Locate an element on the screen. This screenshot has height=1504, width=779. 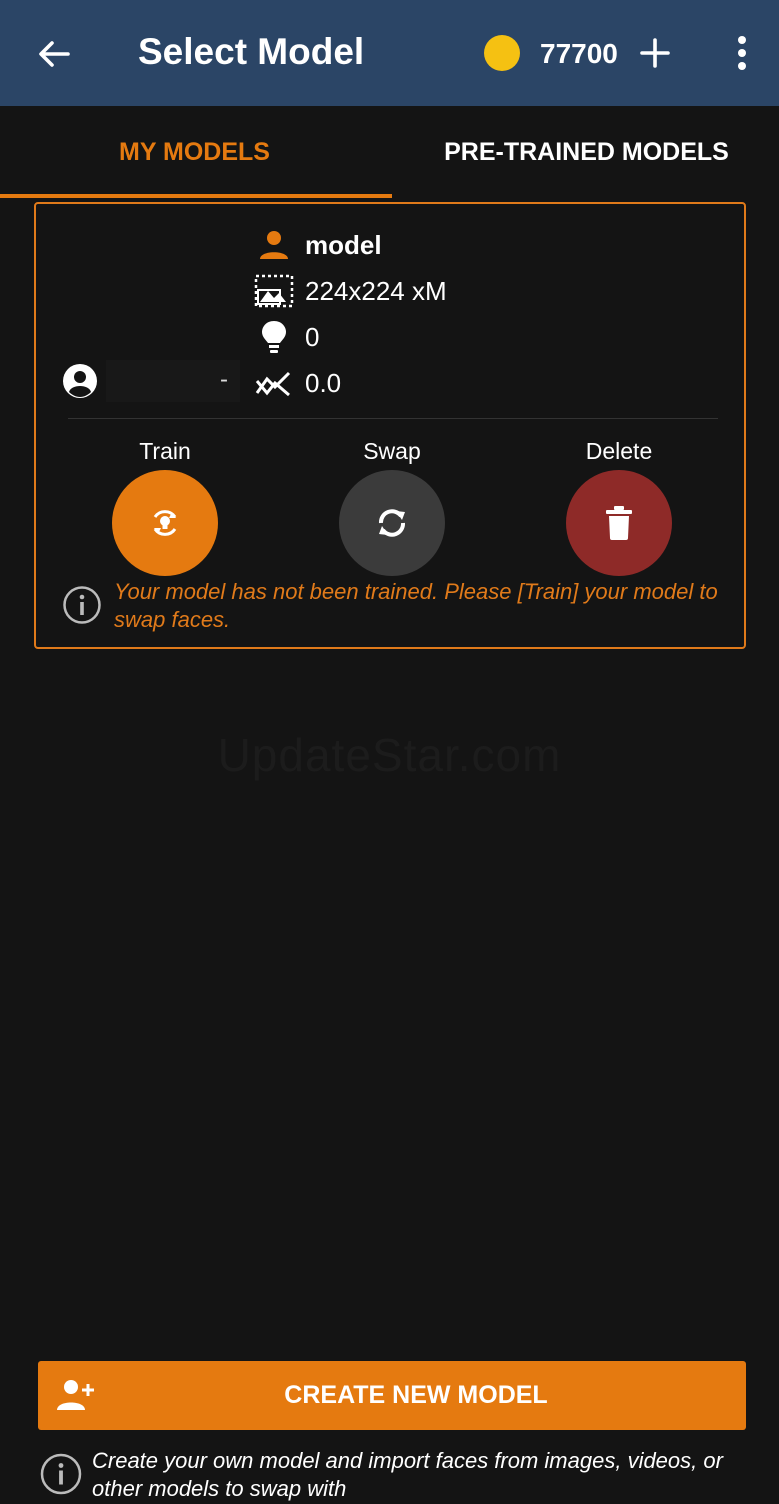
delete-action: Delete is located at coordinates (619, 506).